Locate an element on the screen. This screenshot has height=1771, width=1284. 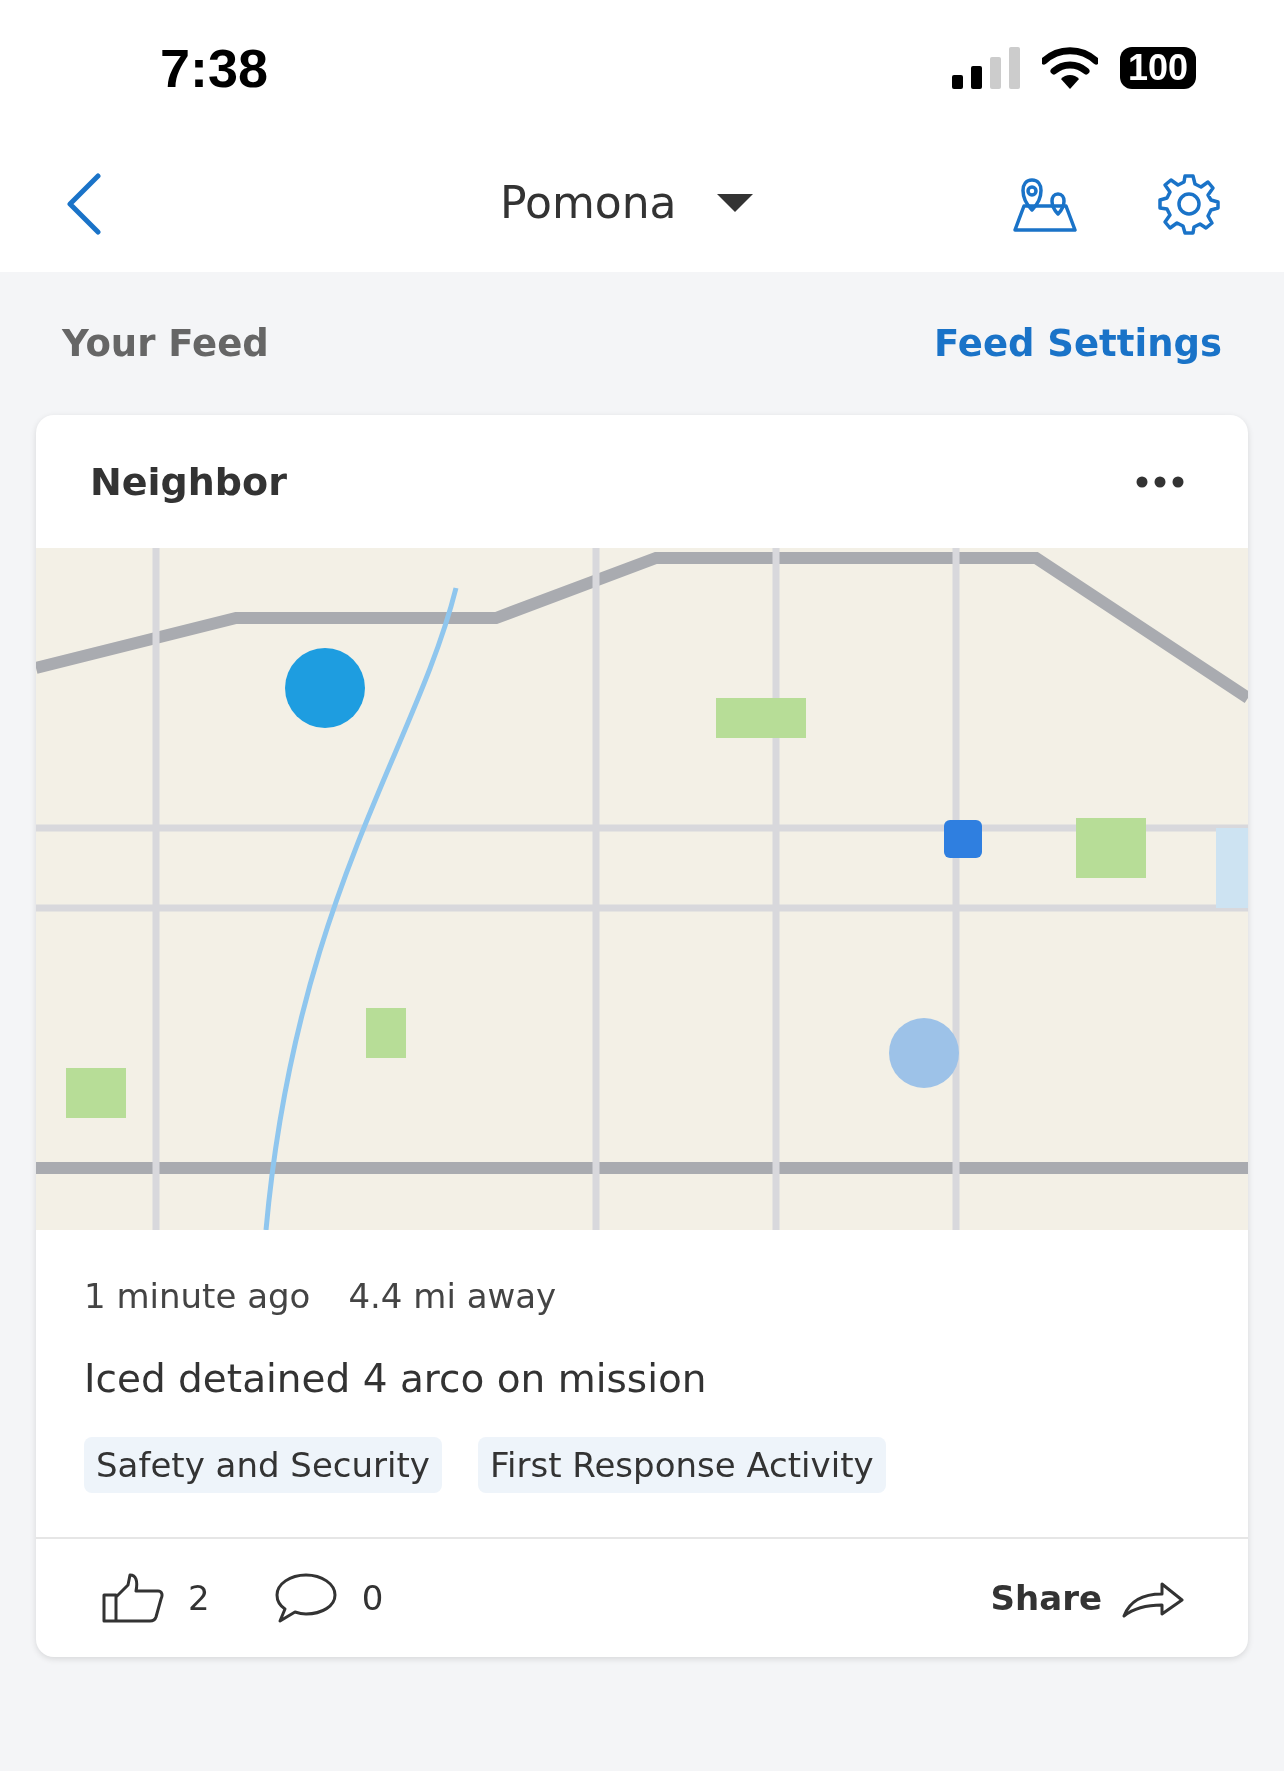
thumbs-up-icon is located at coordinates (133, 1598).